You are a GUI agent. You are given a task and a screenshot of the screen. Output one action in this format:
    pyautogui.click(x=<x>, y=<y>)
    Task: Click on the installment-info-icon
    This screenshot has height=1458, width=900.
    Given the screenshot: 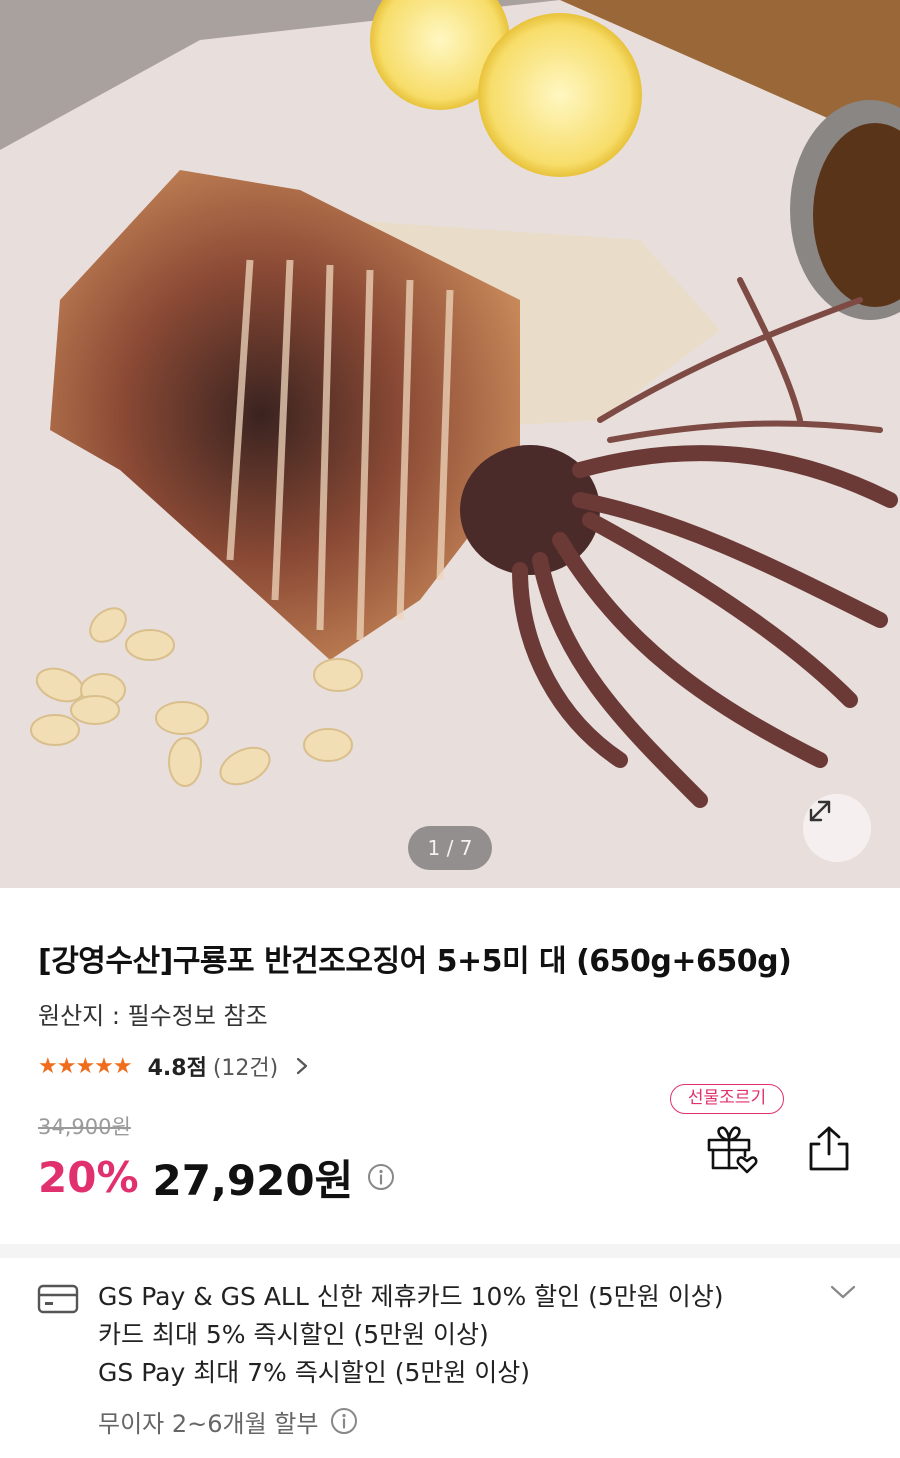 What is the action you would take?
    pyautogui.click(x=344, y=1421)
    